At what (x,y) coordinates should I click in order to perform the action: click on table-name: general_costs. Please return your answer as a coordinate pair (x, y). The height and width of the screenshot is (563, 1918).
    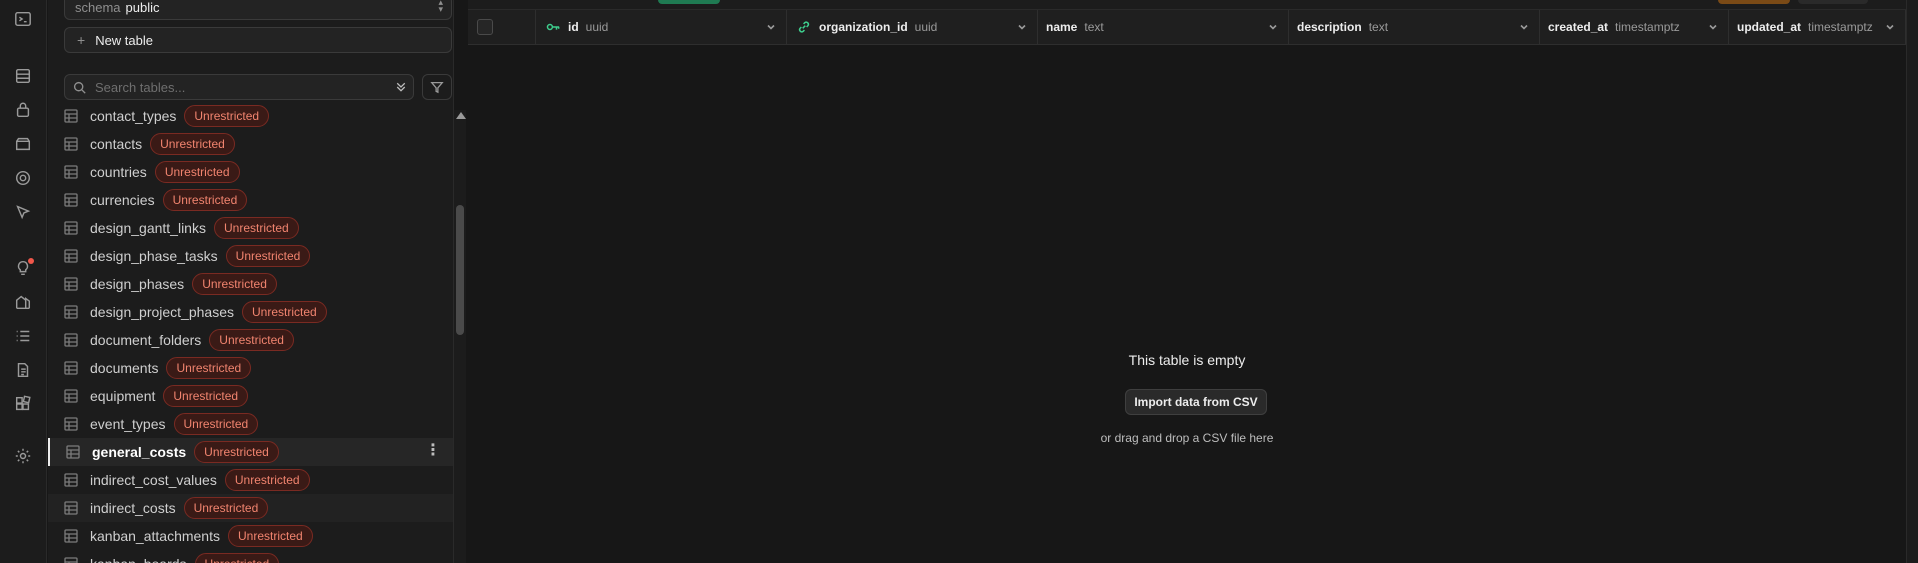
    Looking at the image, I should click on (139, 452).